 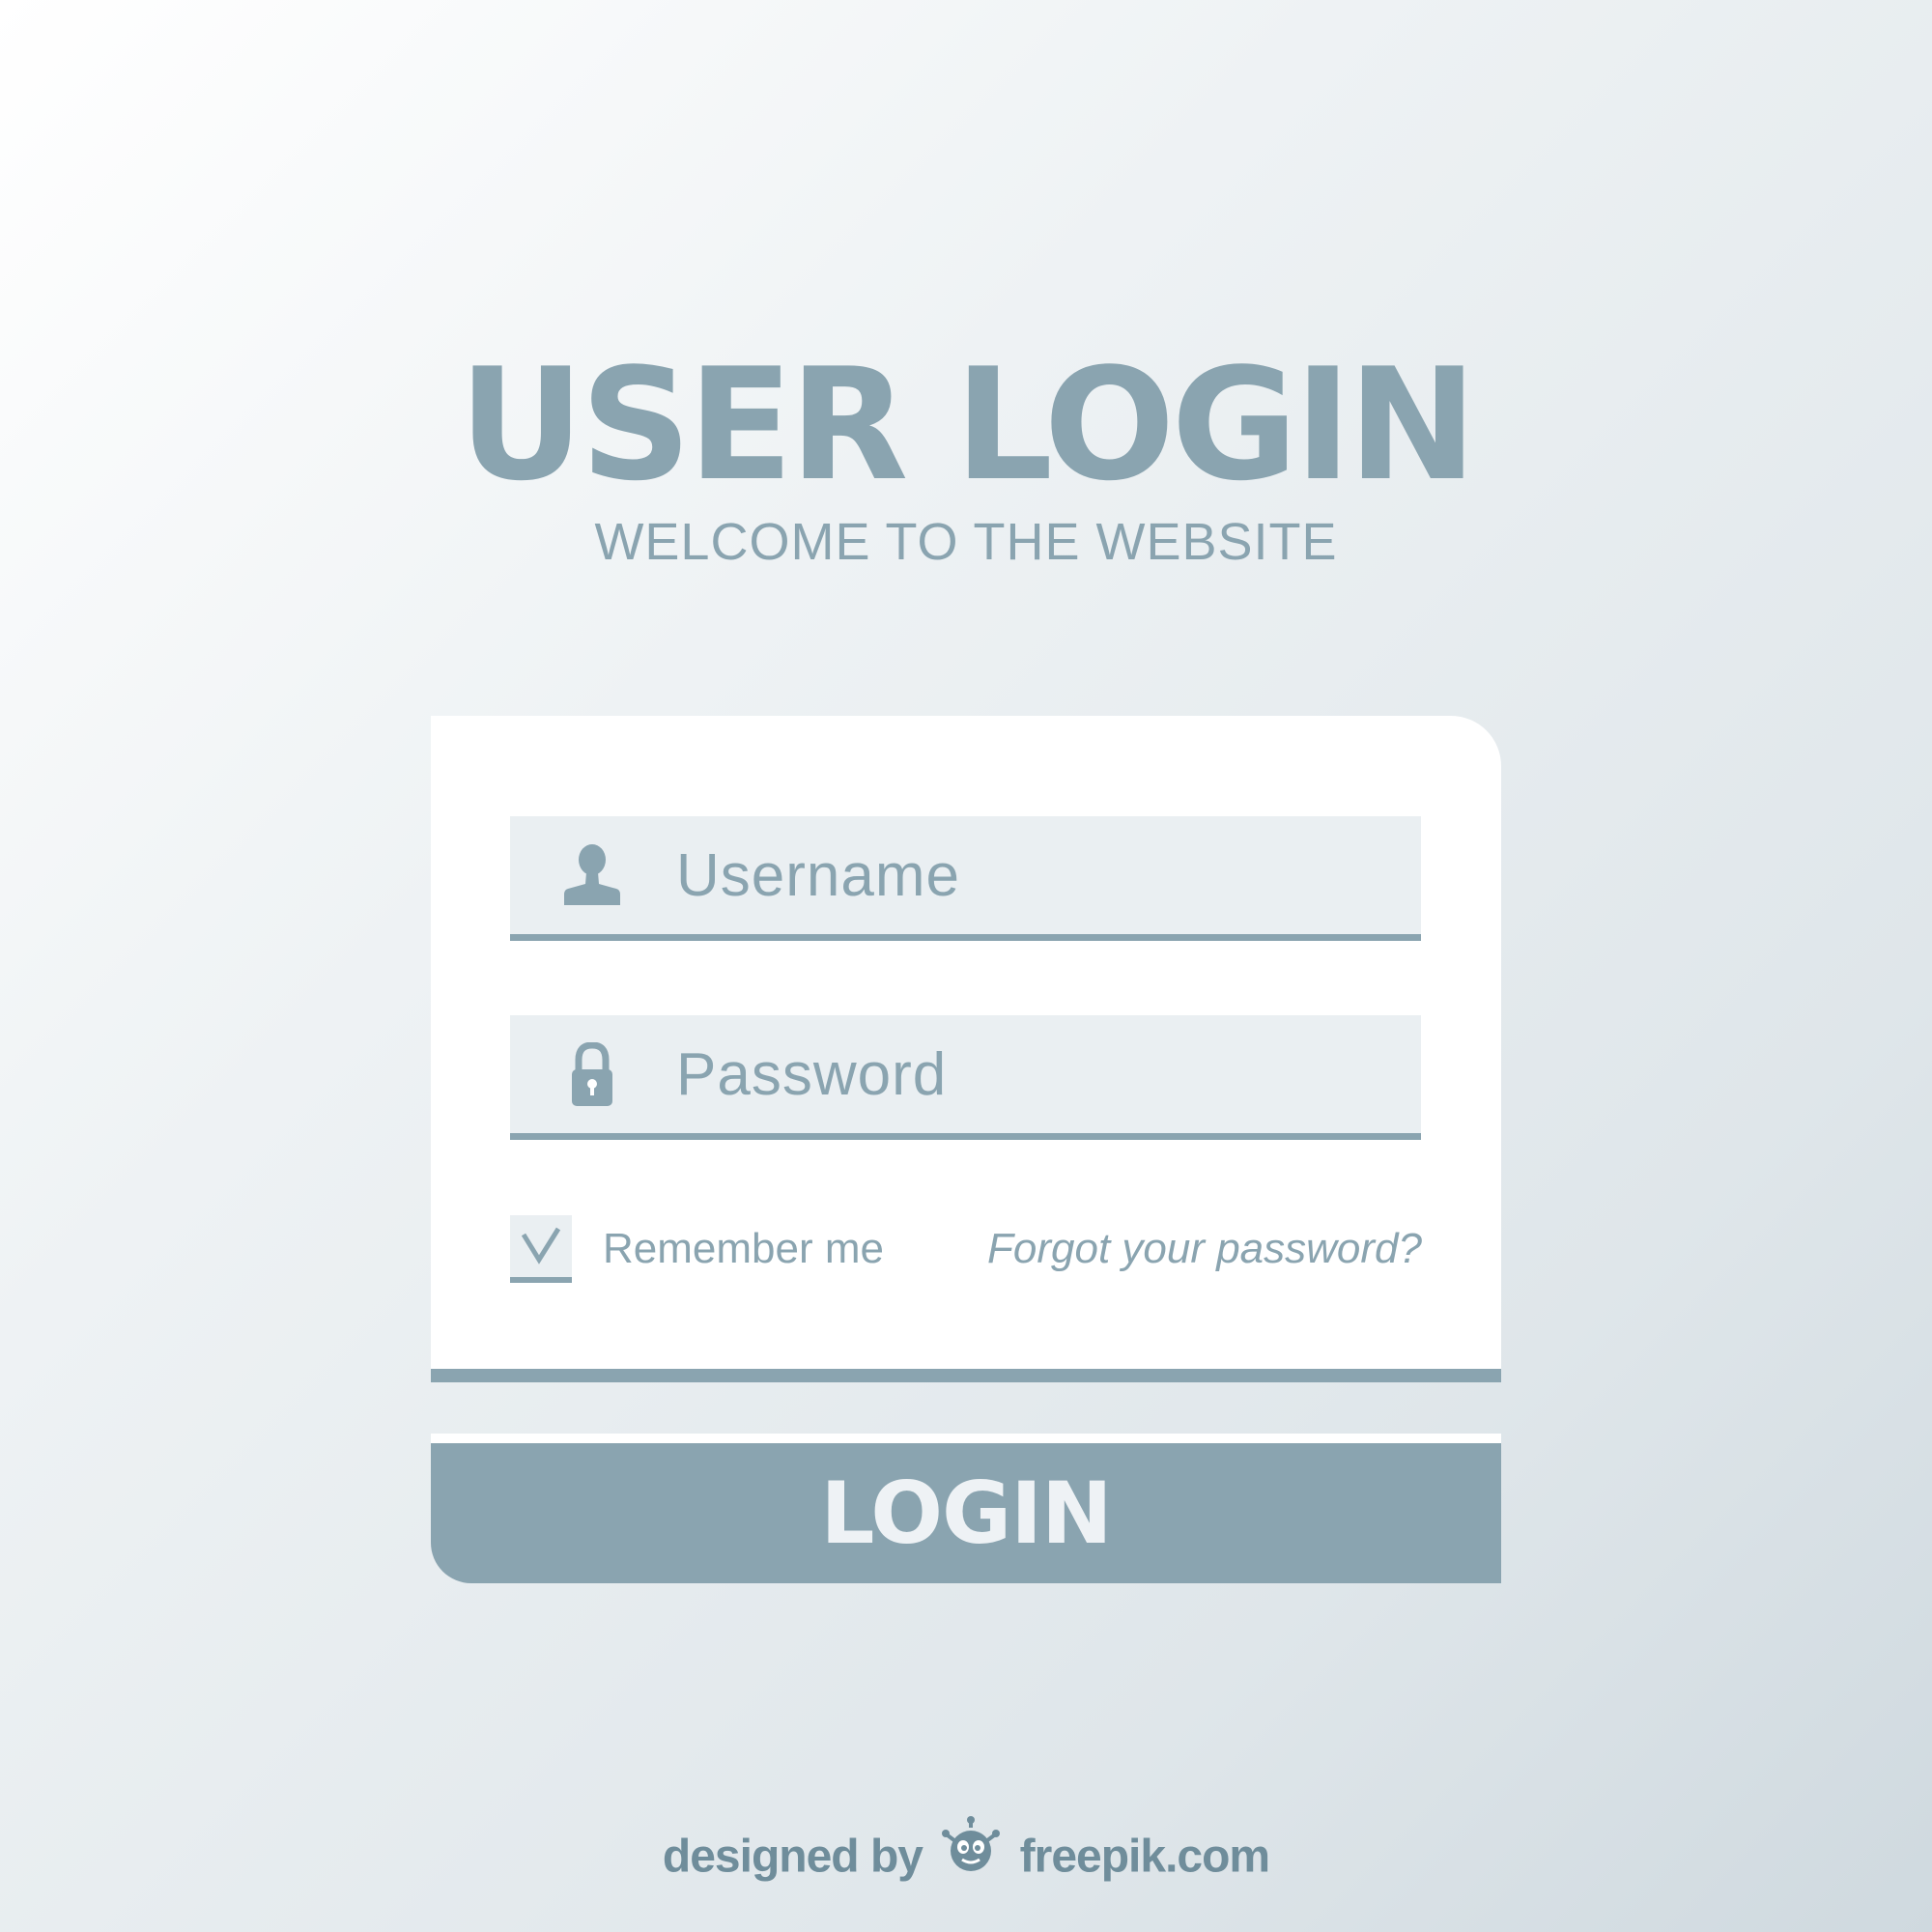 What do you see at coordinates (967, 424) in the screenshot?
I see `page-title: USER LOGIN` at bounding box center [967, 424].